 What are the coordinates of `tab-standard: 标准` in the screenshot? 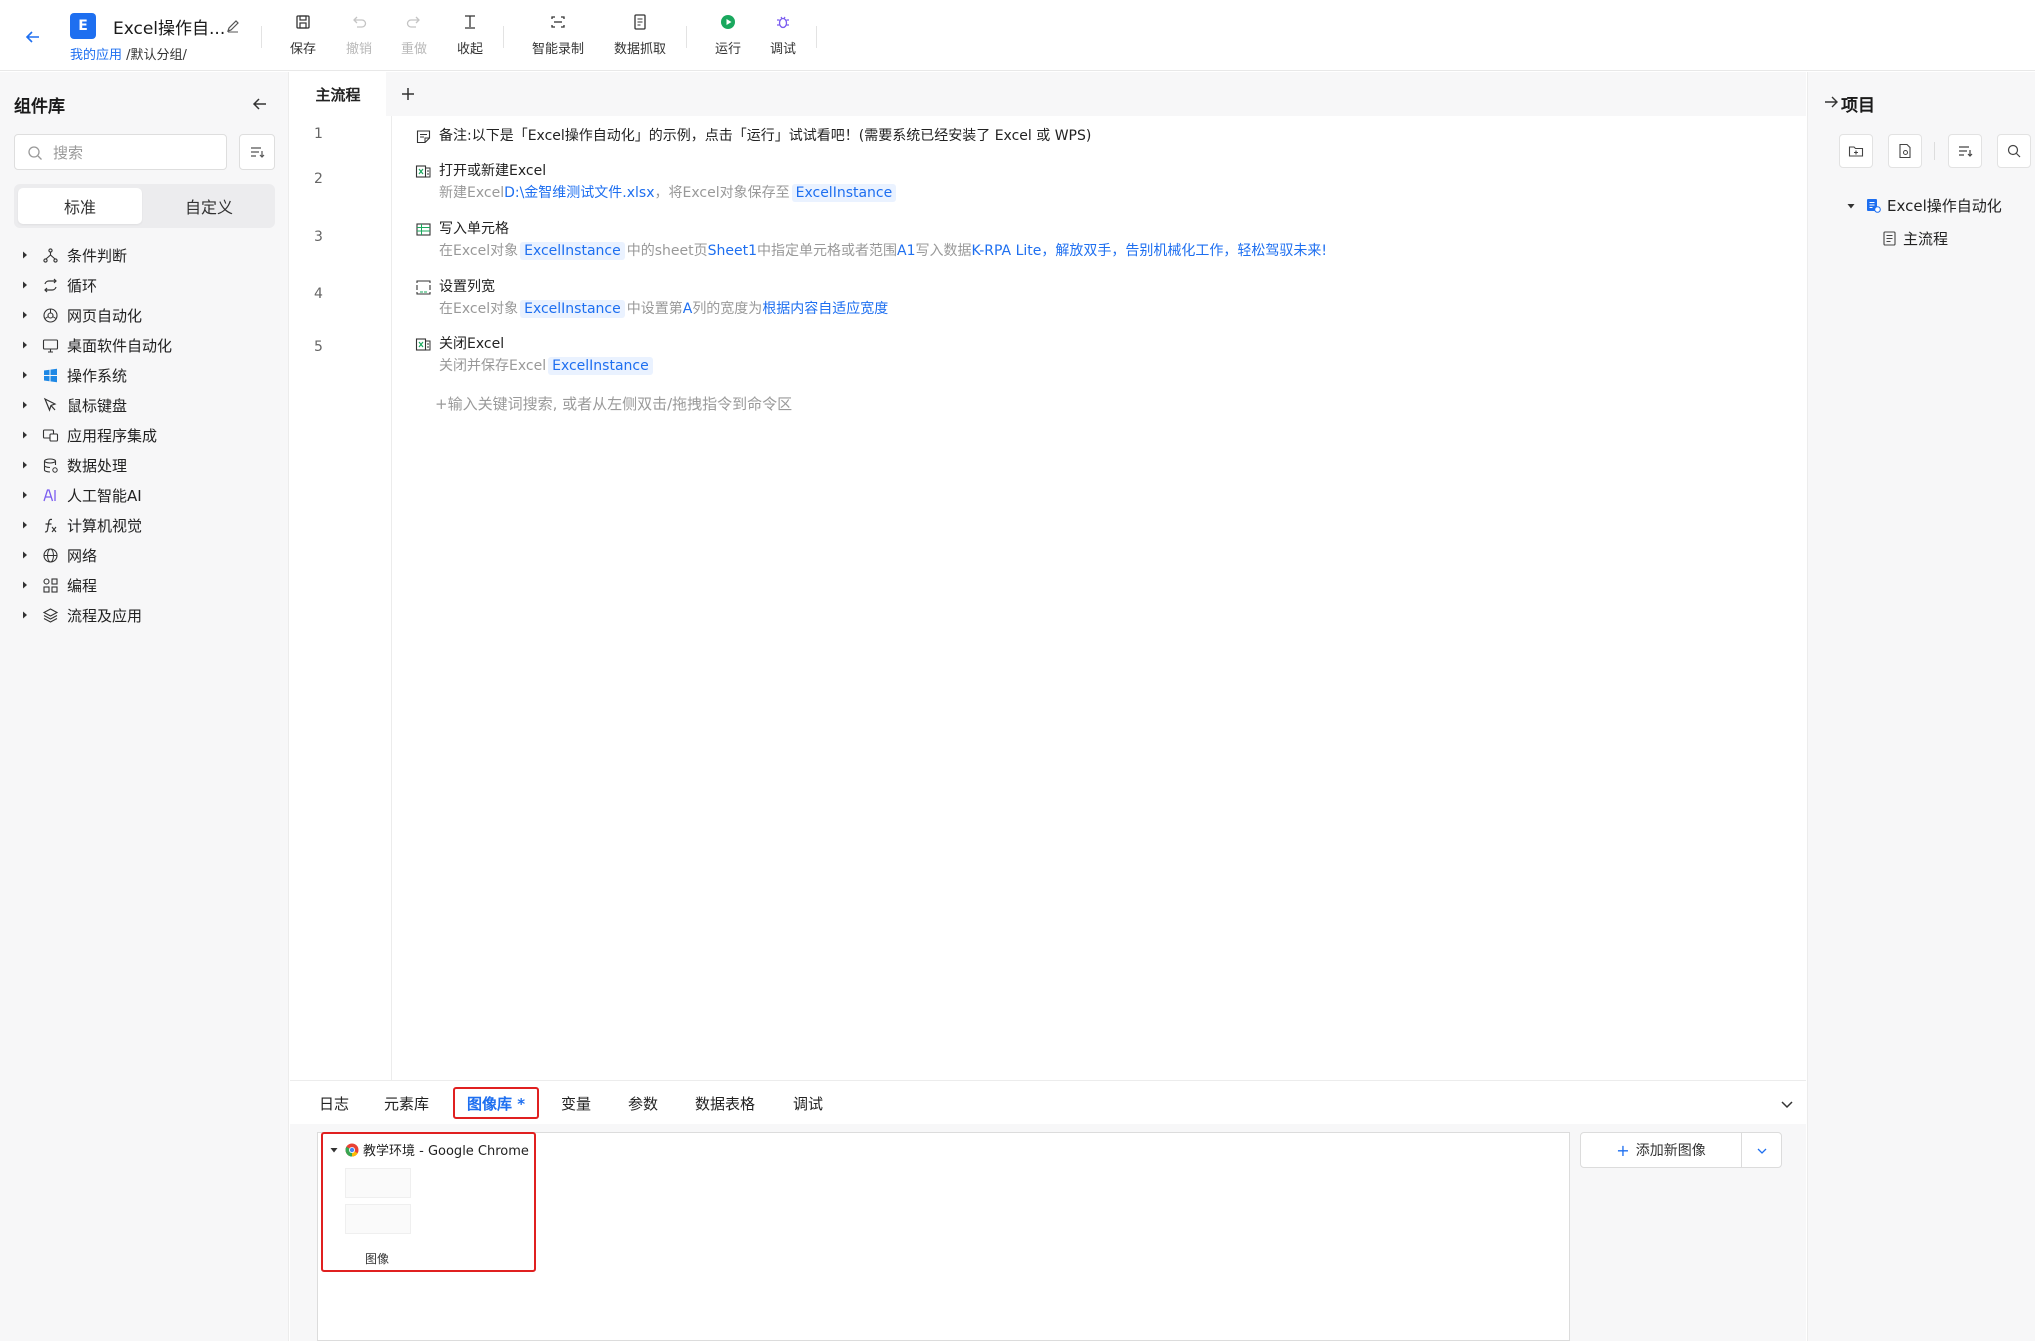 It's located at (80, 206).